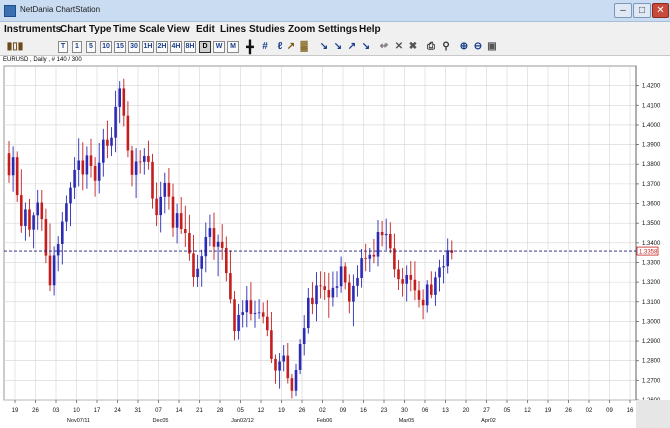 This screenshot has width=670, height=428. I want to click on menu-chart-type: Chart Type, so click(86, 29).